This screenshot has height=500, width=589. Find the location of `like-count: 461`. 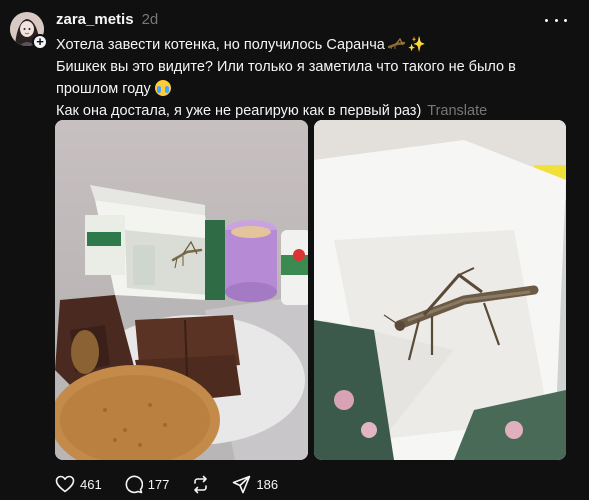

like-count: 461 is located at coordinates (91, 484).